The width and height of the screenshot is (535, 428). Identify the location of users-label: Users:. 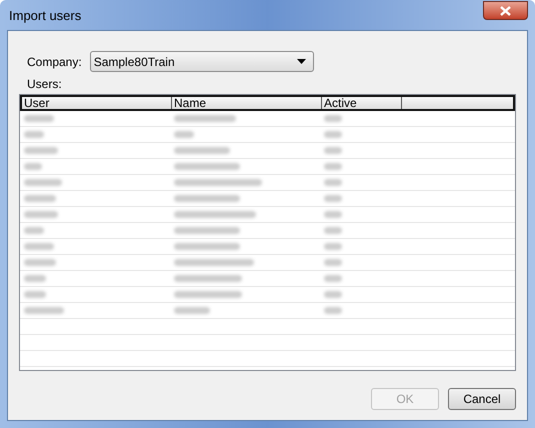
(45, 84).